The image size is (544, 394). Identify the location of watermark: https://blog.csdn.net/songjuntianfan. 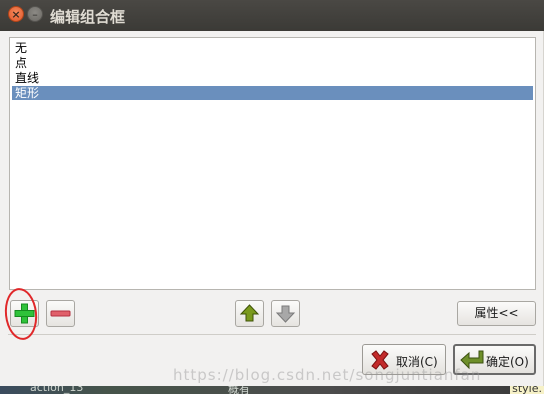
(327, 375).